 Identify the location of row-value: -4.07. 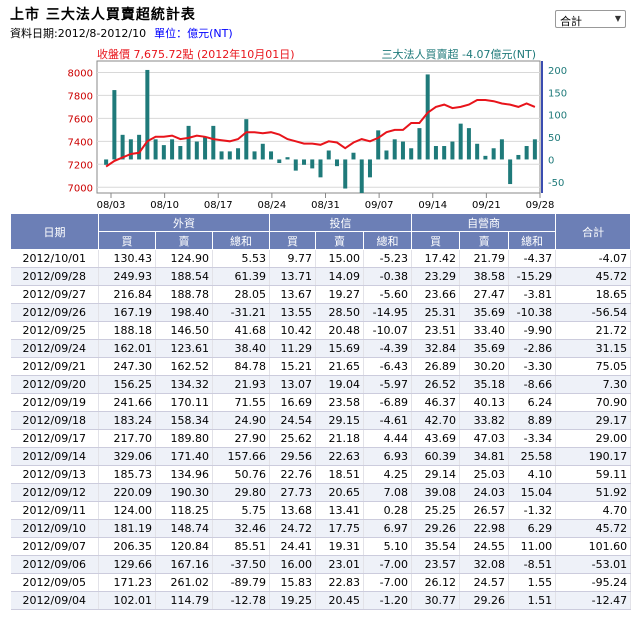
(593, 258).